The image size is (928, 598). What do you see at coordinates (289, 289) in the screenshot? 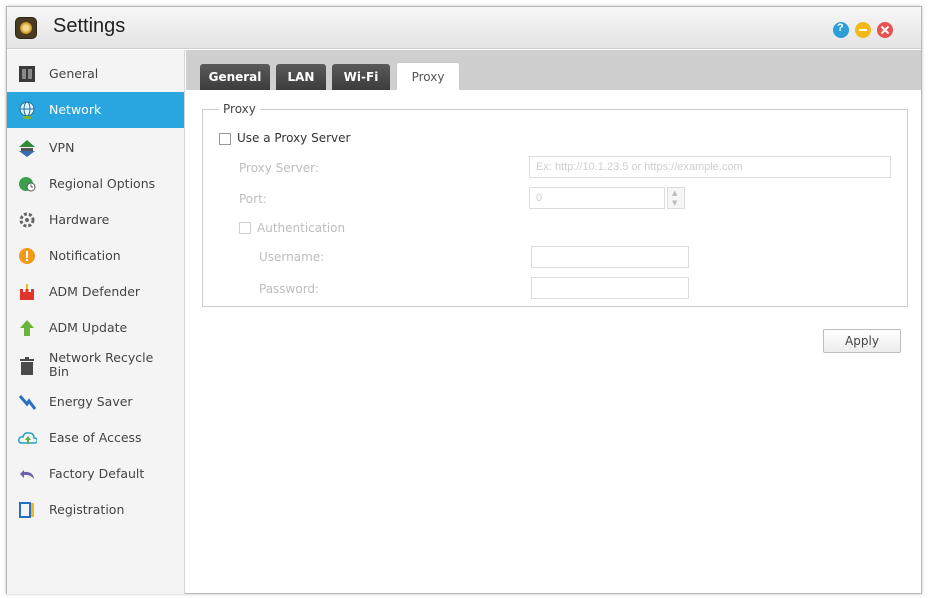
I see `password-label: Password:` at bounding box center [289, 289].